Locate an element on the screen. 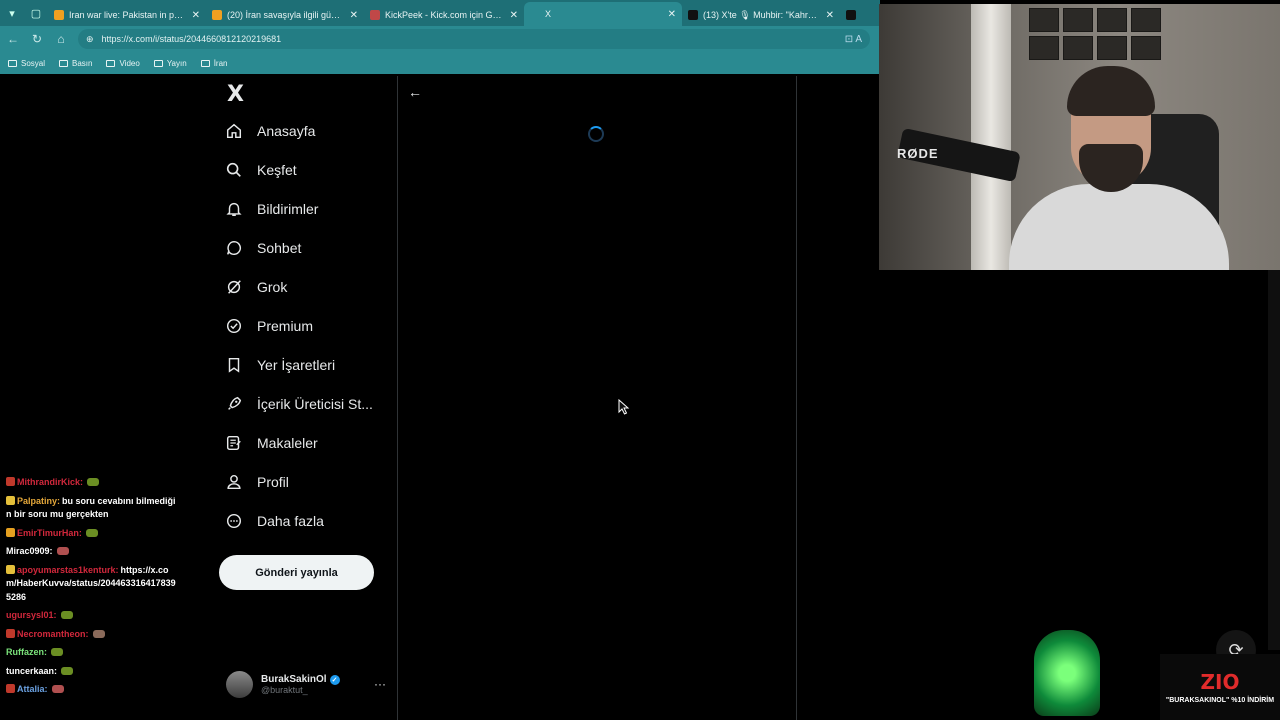 The width and height of the screenshot is (1280, 720). sidebar-item-more: Daha fazla is located at coordinates (274, 521).